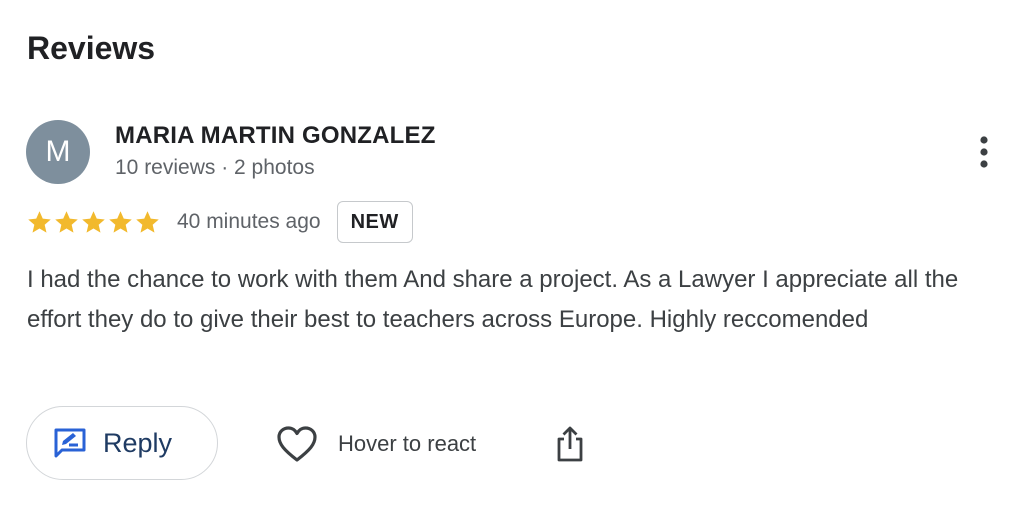 The image size is (1036, 506). I want to click on more-options-button, so click(984, 152).